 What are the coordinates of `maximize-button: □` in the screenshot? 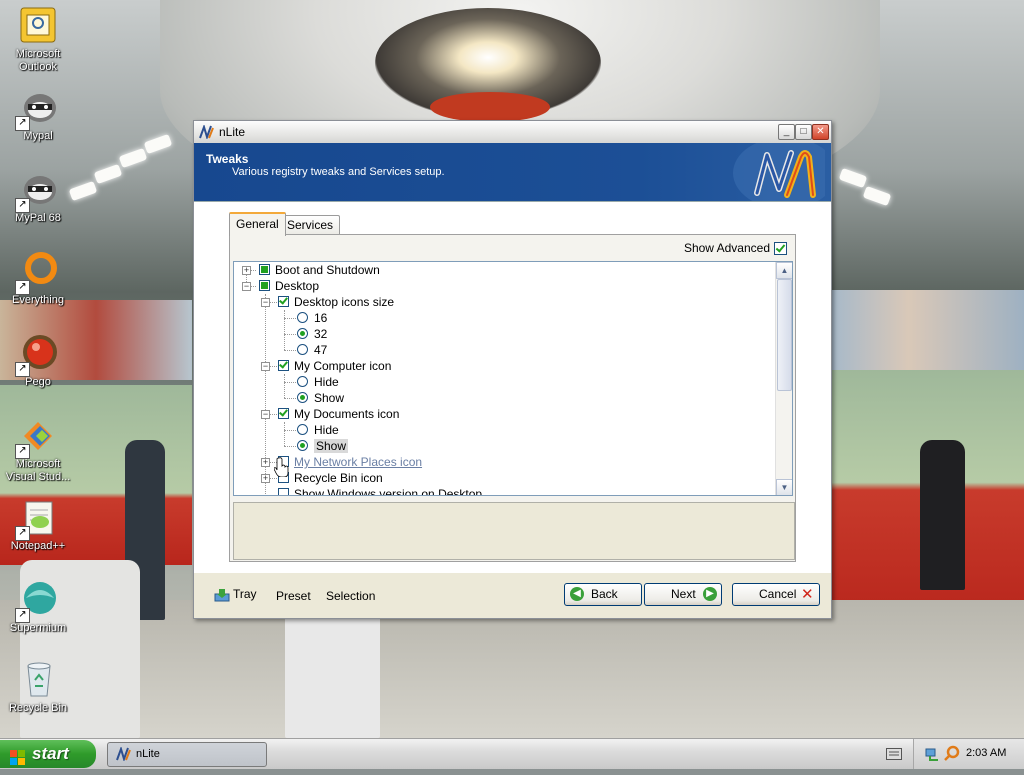 It's located at (803, 132).